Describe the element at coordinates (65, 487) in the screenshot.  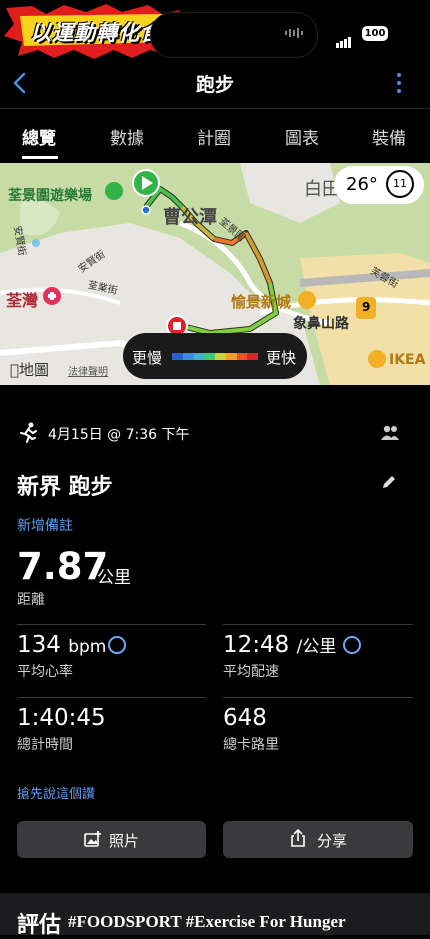
I see `activity-name: 新界 跑步` at that location.